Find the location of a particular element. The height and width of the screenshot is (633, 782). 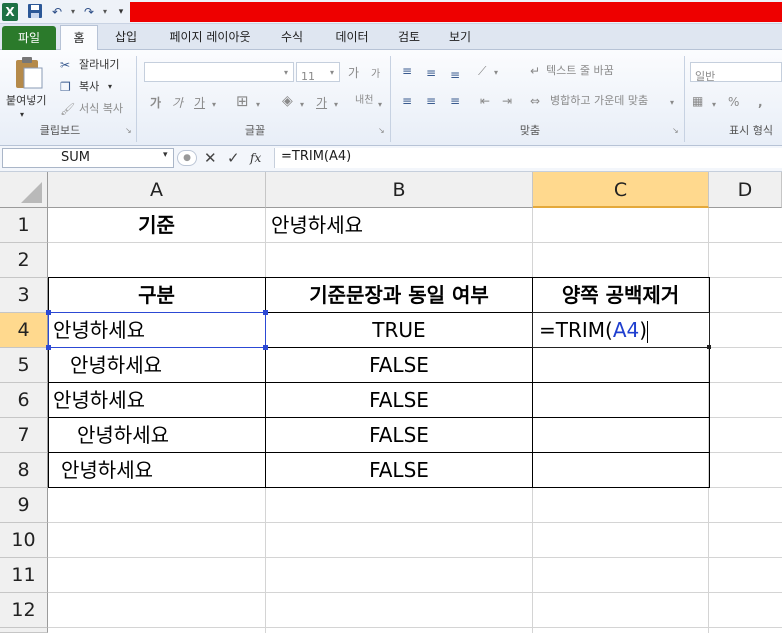

cell-a6: 안녕하세요 is located at coordinates (99, 400).